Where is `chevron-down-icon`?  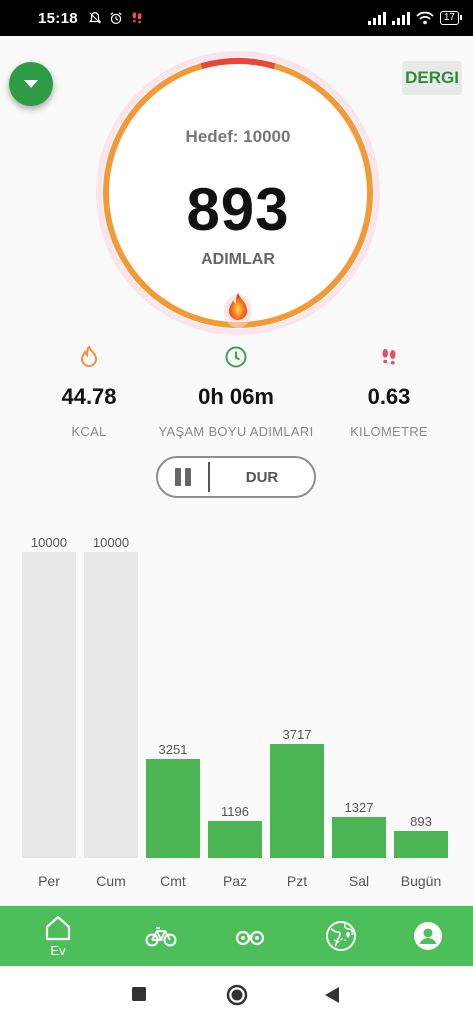
chevron-down-icon is located at coordinates (31, 84).